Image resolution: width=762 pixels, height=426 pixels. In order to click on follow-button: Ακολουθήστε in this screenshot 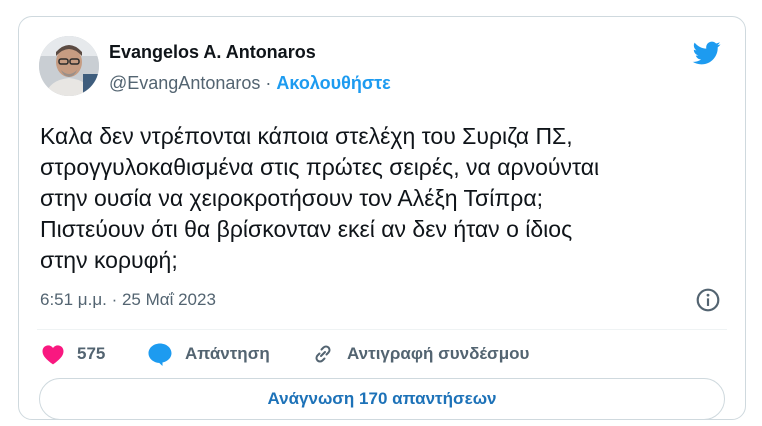, I will do `click(333, 83)`.